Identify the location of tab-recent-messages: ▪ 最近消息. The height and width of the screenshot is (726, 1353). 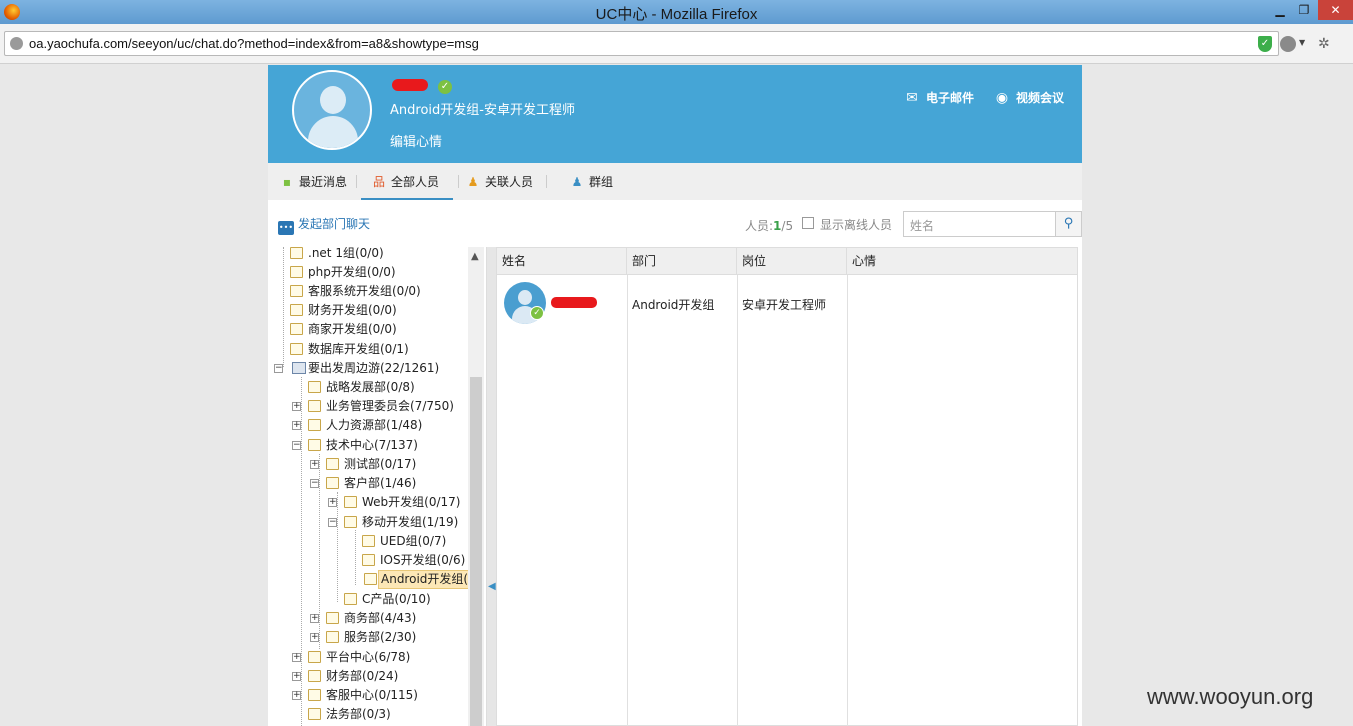
(313, 181).